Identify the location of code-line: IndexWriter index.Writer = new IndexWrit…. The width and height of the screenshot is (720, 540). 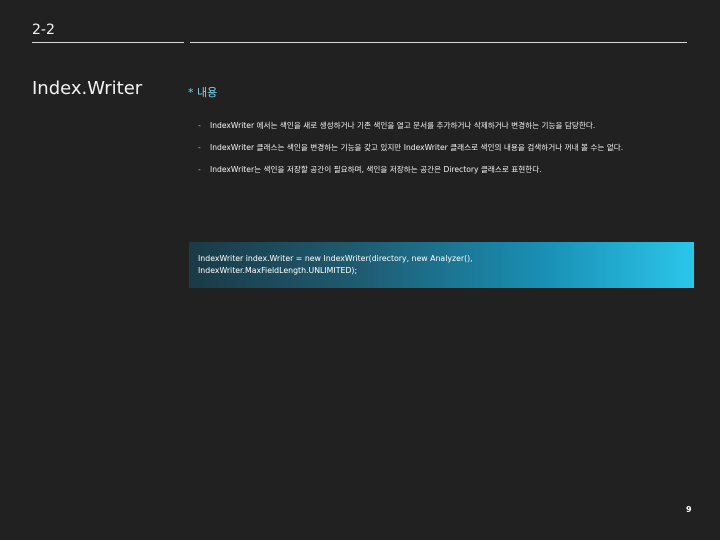
(335, 258).